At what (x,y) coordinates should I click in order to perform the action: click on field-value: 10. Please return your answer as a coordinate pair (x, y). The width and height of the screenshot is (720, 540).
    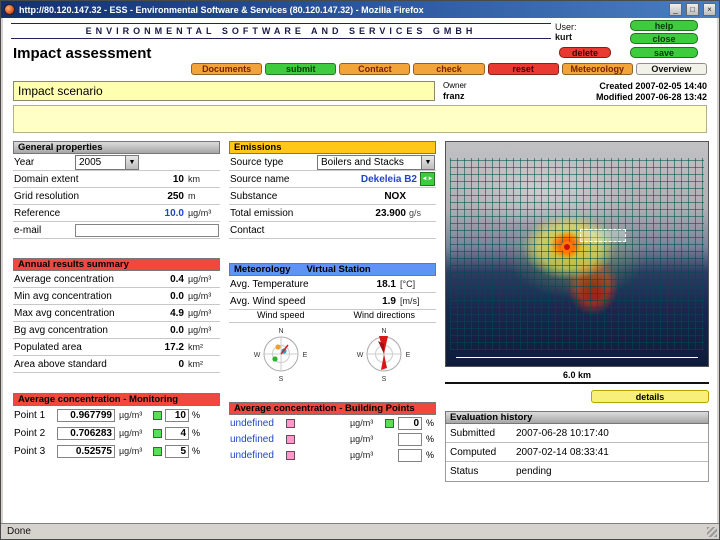
    Looking at the image, I should click on (178, 179).